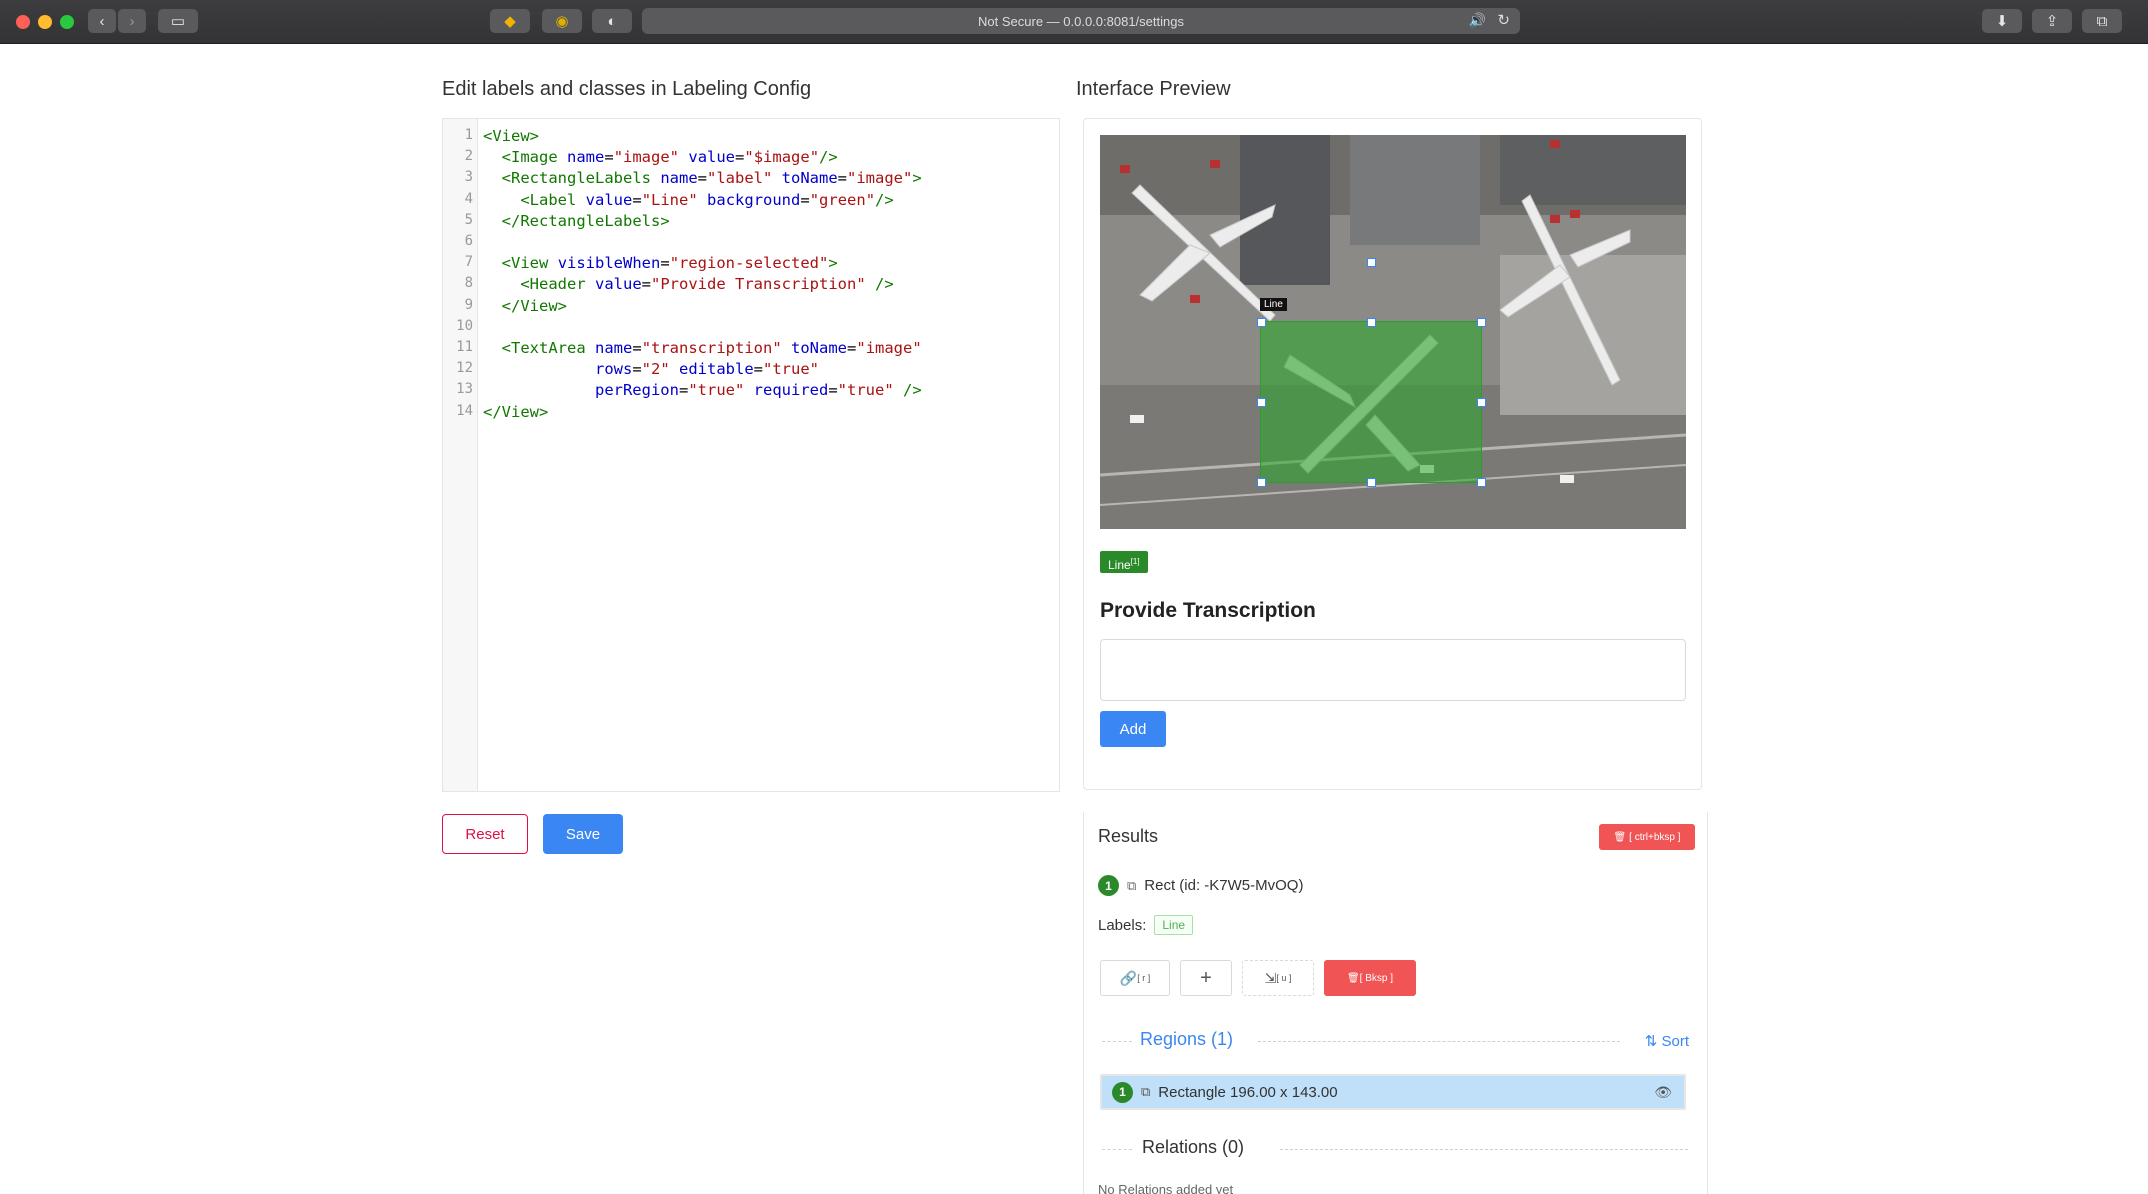 The height and width of the screenshot is (1194, 2148). What do you see at coordinates (1119, 565) in the screenshot?
I see `label-chip-text: Line` at bounding box center [1119, 565].